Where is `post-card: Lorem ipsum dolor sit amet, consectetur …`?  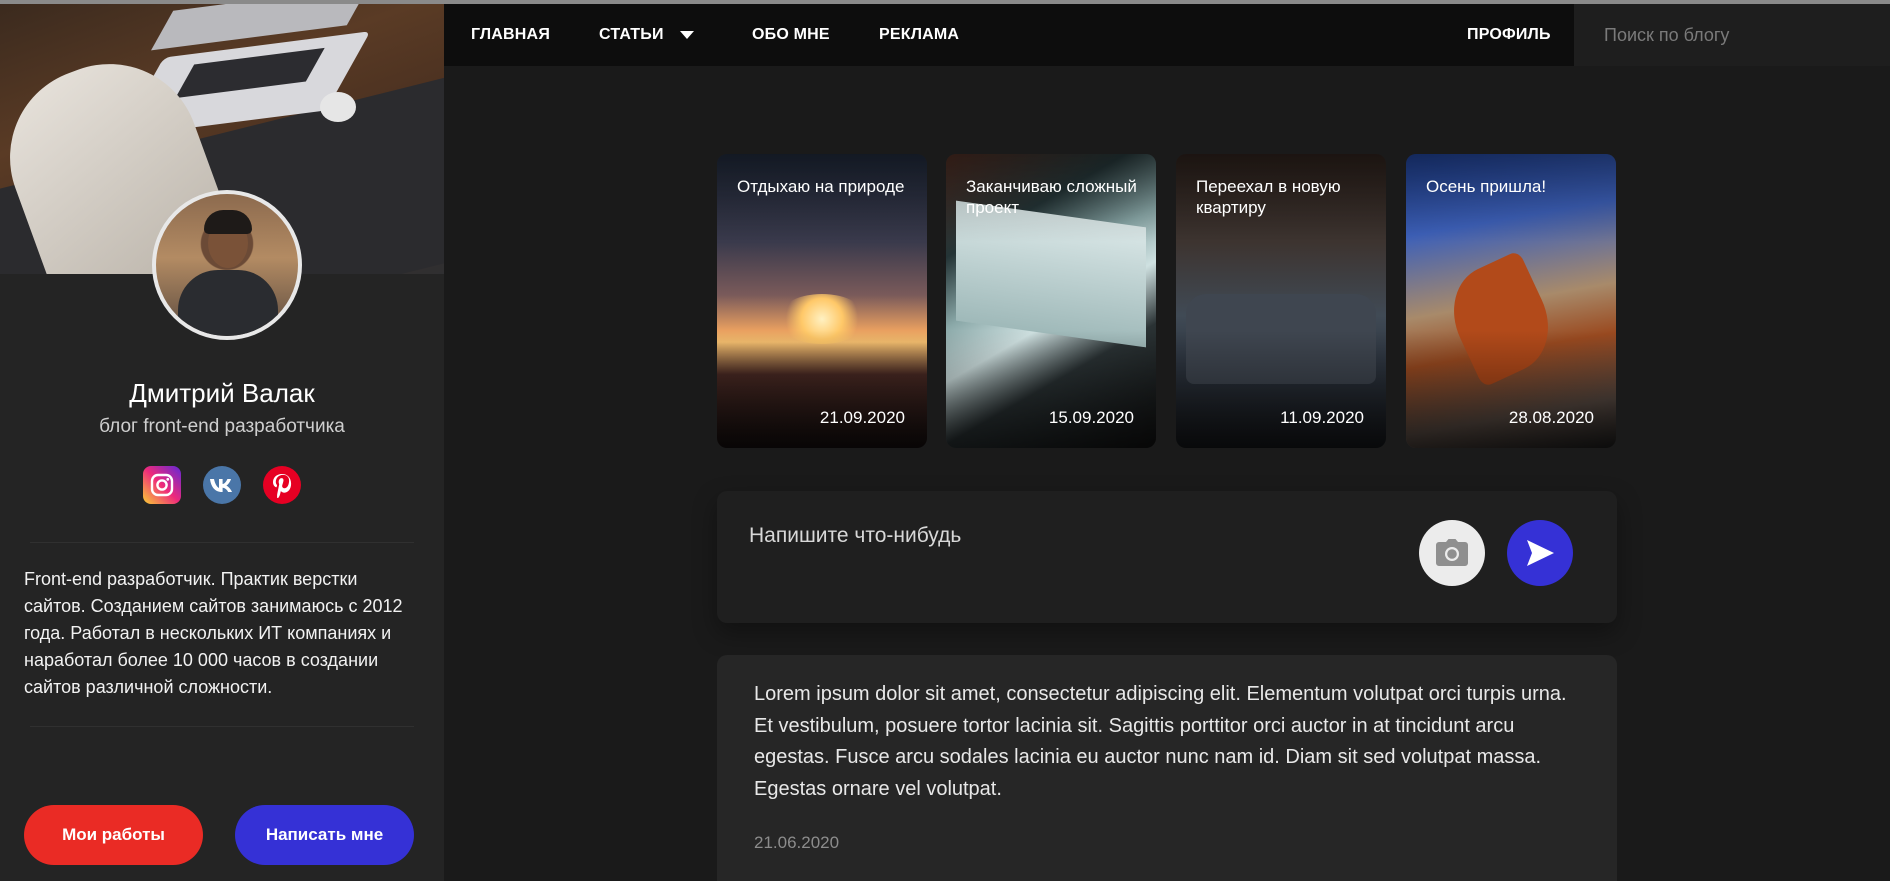
post-card: Lorem ipsum dolor sit amet, consectetur … is located at coordinates (1167, 768).